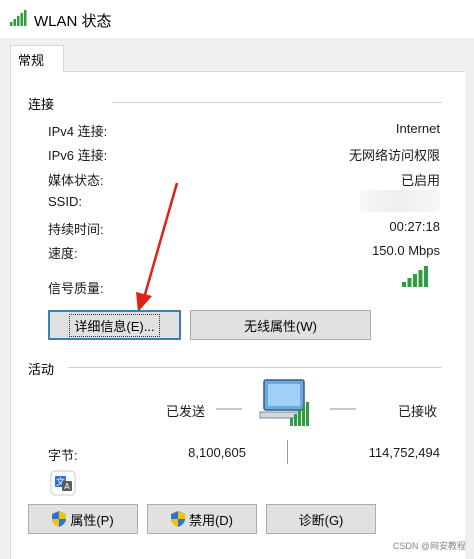 Image resolution: width=474 pixels, height=559 pixels. I want to click on svg-text: A, so click(67, 486).